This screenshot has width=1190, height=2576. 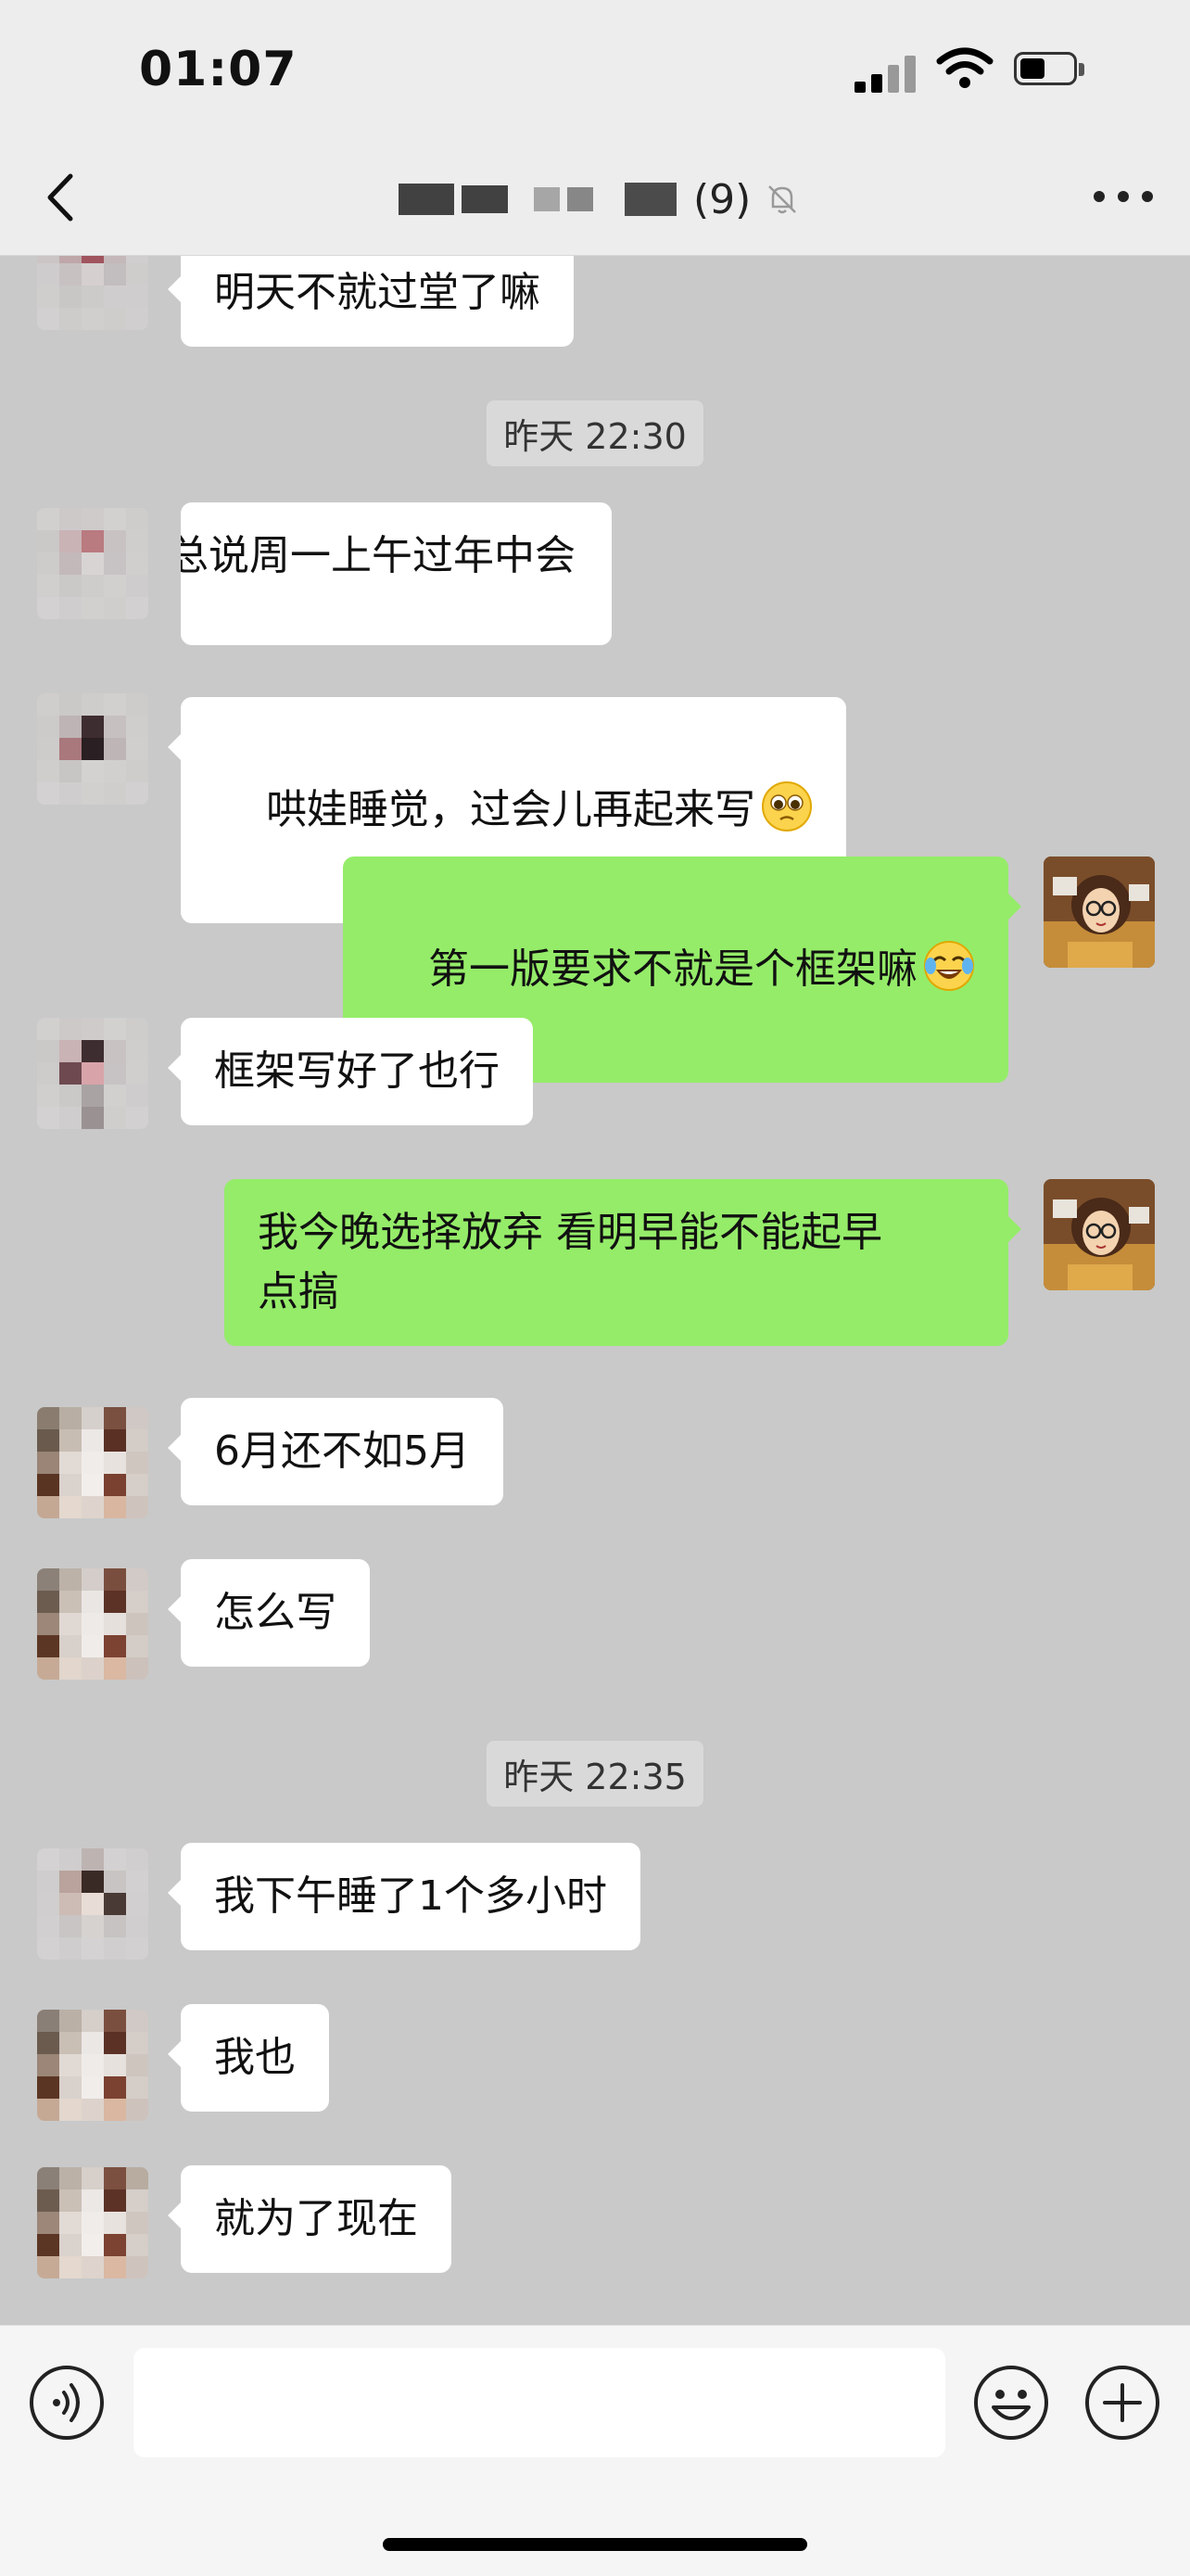 I want to click on chat-header: (9), so click(x=595, y=197).